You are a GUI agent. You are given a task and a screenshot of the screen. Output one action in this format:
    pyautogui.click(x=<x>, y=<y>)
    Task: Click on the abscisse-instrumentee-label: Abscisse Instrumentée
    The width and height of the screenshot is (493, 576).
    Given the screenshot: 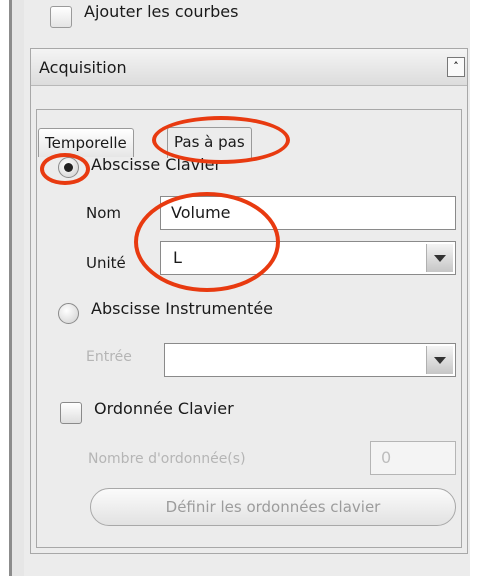 What is the action you would take?
    pyautogui.click(x=182, y=308)
    